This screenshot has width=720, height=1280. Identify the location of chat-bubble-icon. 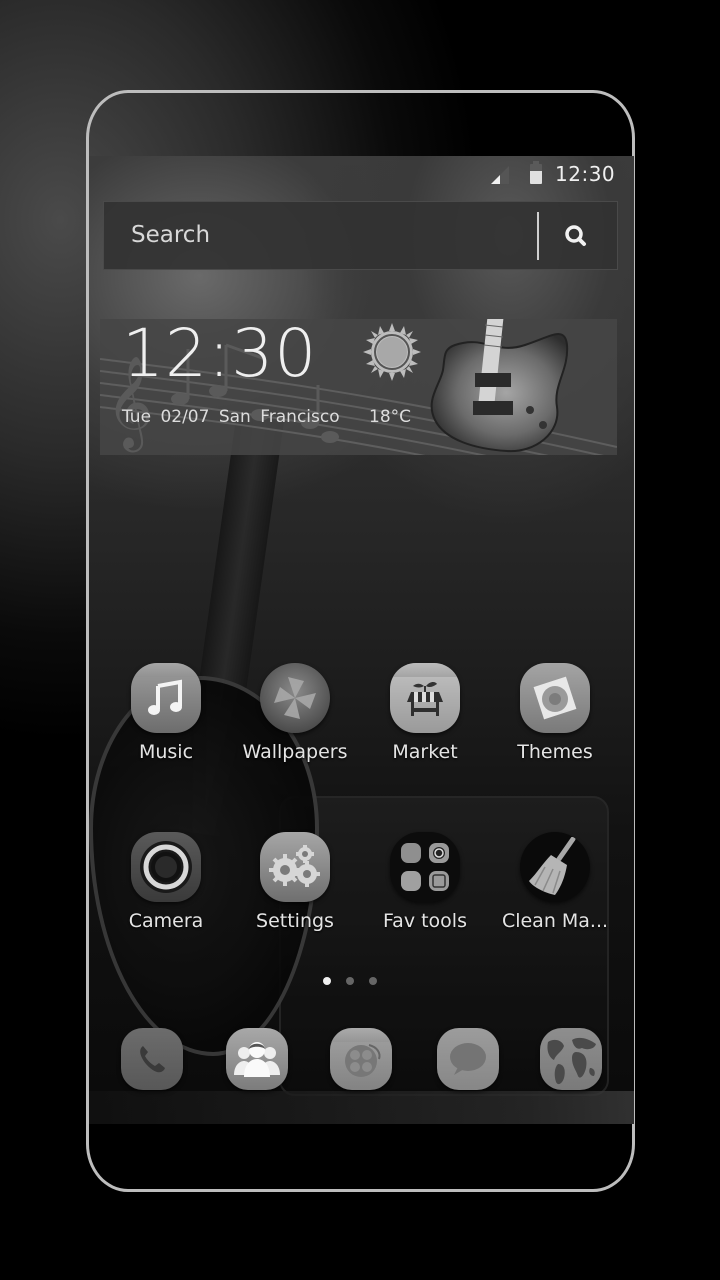
(468, 1059).